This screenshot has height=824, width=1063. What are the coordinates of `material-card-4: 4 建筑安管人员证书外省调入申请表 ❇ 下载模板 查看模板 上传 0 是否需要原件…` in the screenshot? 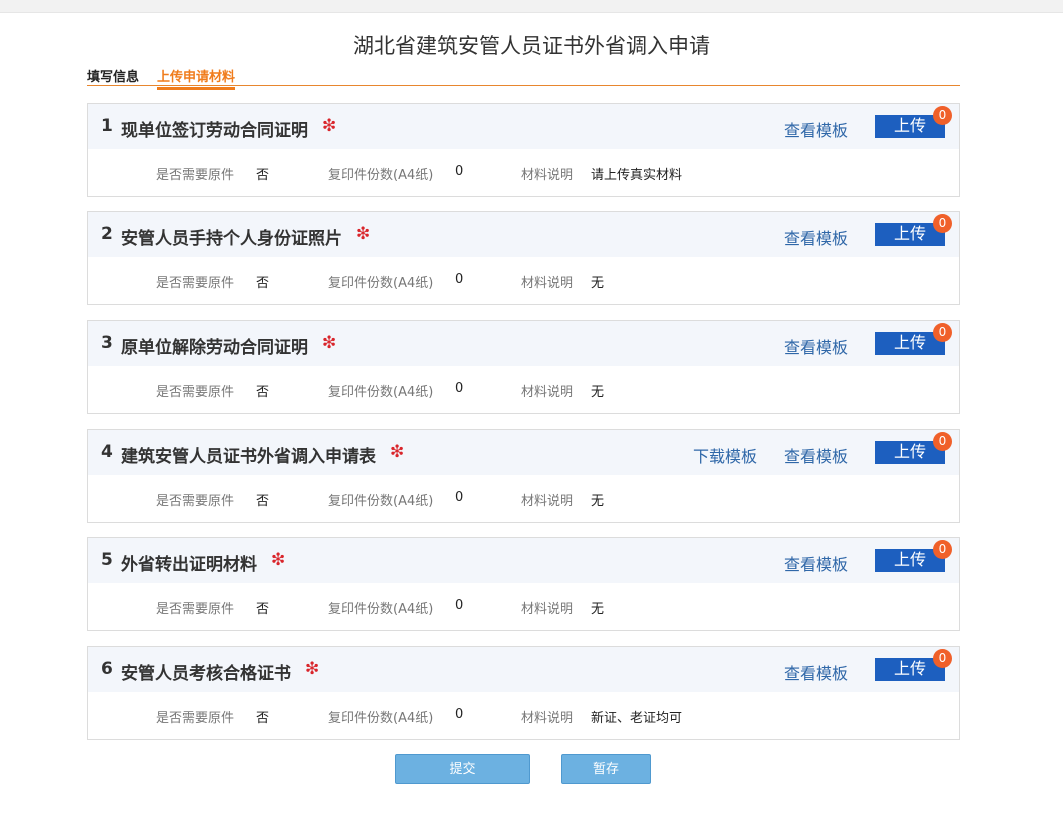 It's located at (523, 476).